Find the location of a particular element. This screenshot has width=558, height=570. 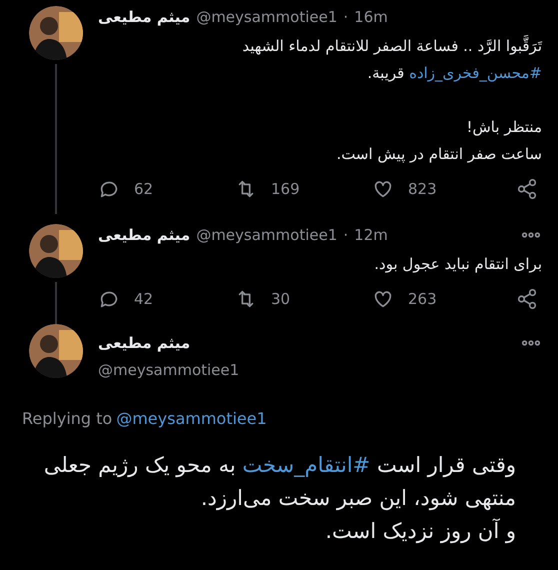

reply-count: 62 is located at coordinates (144, 189).